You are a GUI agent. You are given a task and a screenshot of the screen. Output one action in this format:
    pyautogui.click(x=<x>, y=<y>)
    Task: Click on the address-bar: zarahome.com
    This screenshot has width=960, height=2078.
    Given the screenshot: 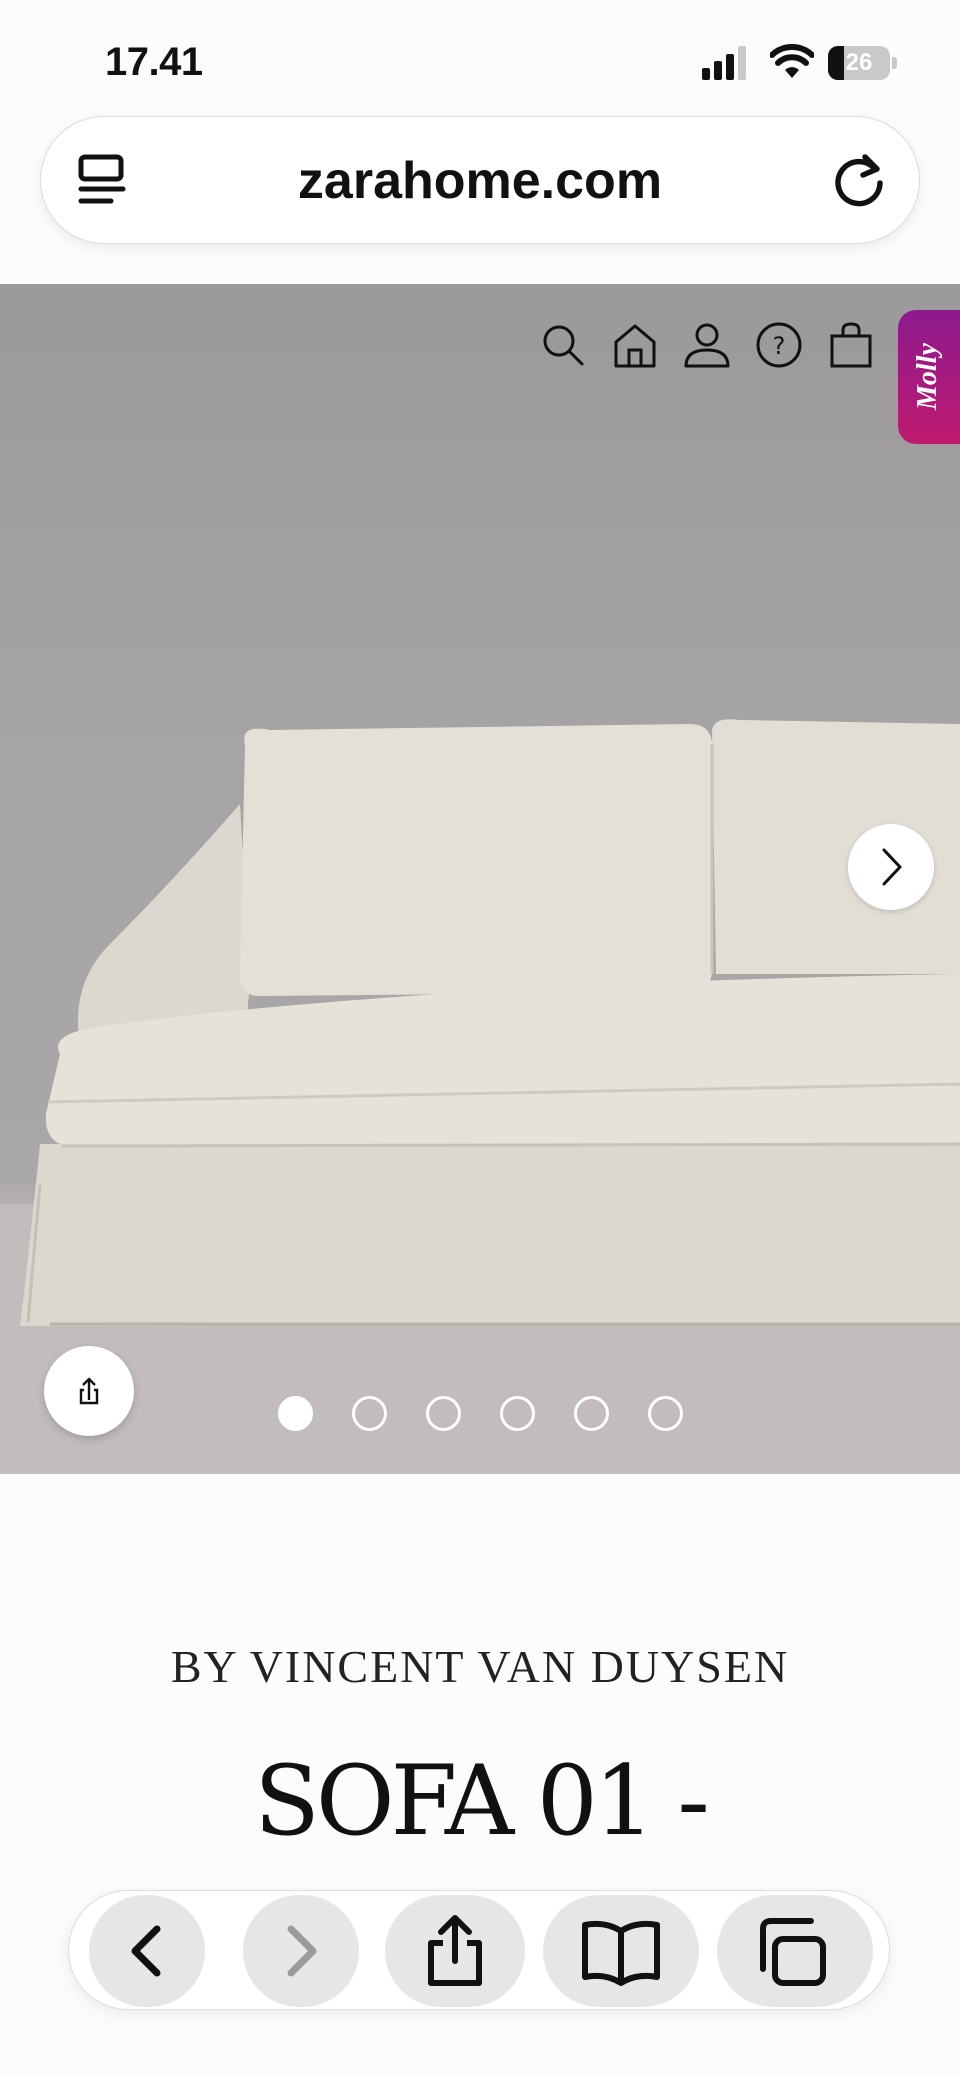 What is the action you would take?
    pyautogui.click(x=480, y=180)
    